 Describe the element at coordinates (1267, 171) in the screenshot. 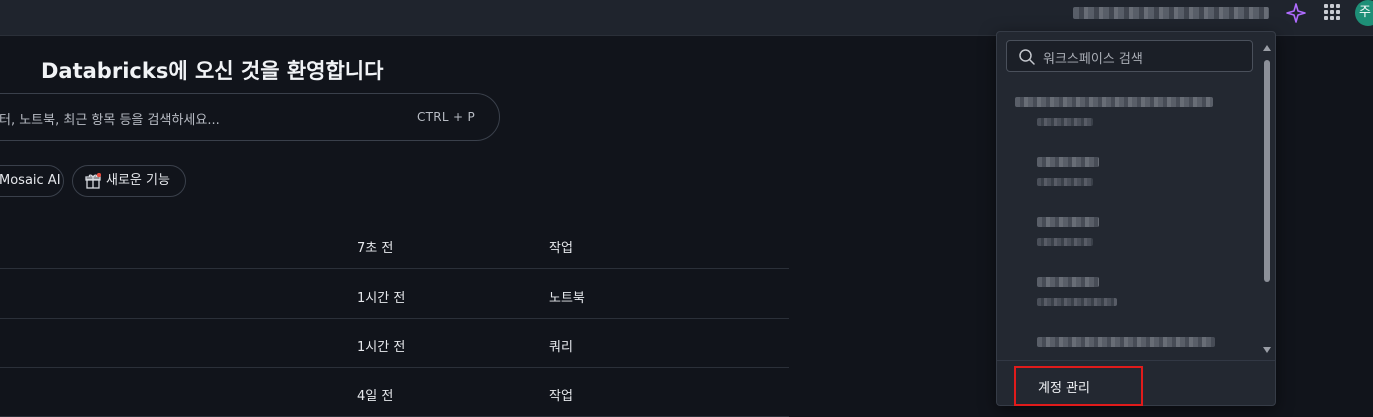

I see `scrollbar-thumb` at that location.